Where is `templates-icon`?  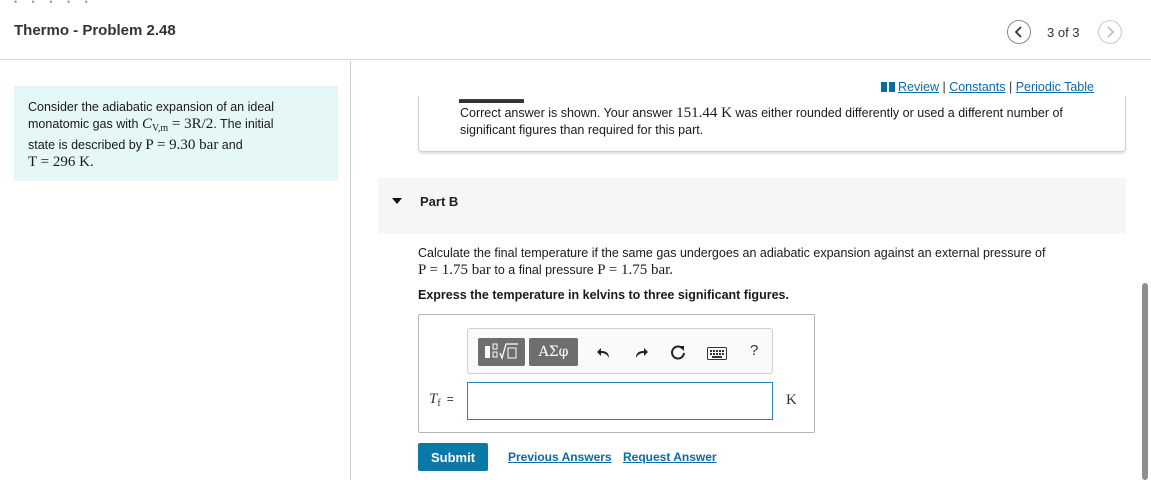
templates-icon is located at coordinates (501, 352).